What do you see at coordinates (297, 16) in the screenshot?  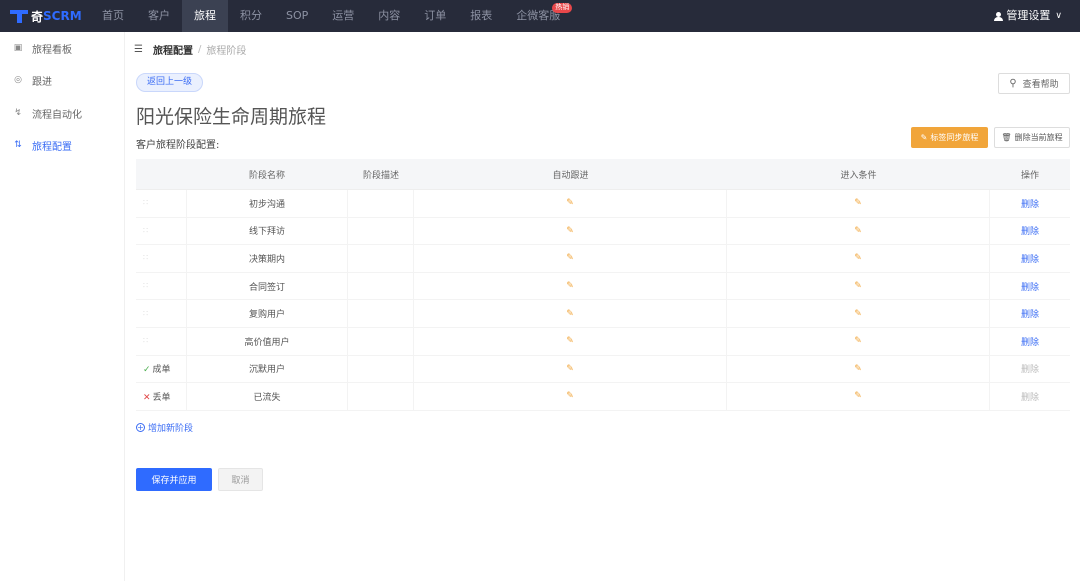 I see `nav-item-sop: SOP` at bounding box center [297, 16].